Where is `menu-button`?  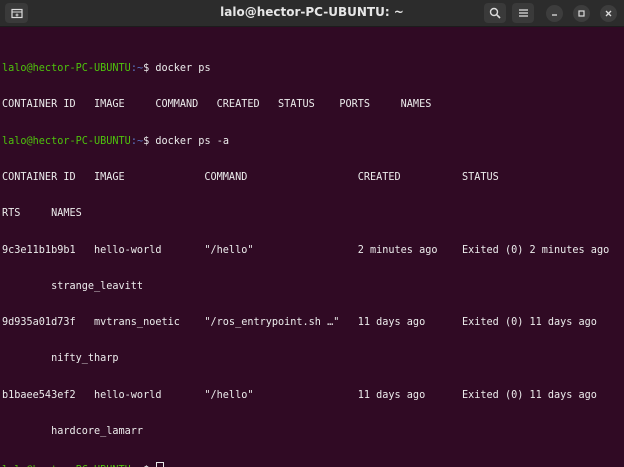
menu-button is located at coordinates (523, 13).